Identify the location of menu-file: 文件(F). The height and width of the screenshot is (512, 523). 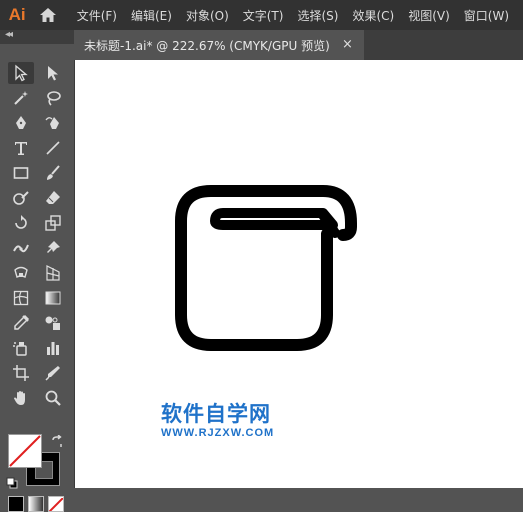
(97, 15).